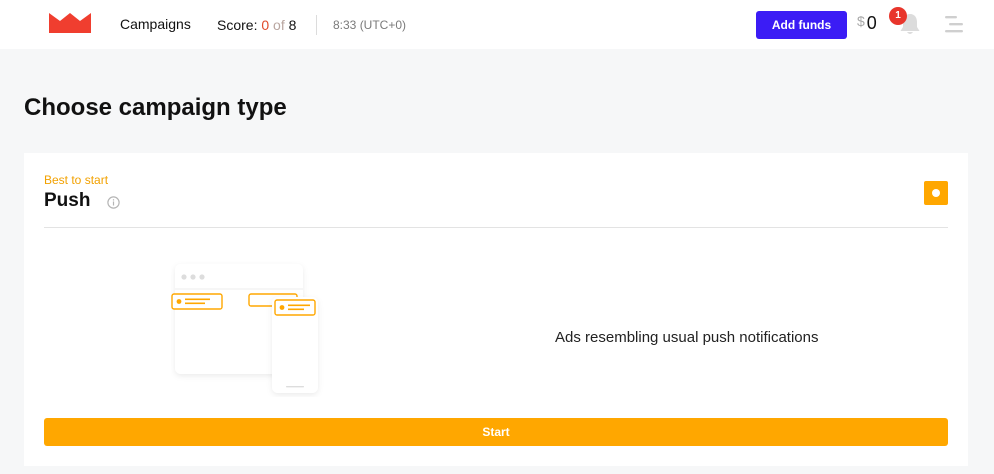  What do you see at coordinates (496, 432) in the screenshot?
I see `start-button: Start` at bounding box center [496, 432].